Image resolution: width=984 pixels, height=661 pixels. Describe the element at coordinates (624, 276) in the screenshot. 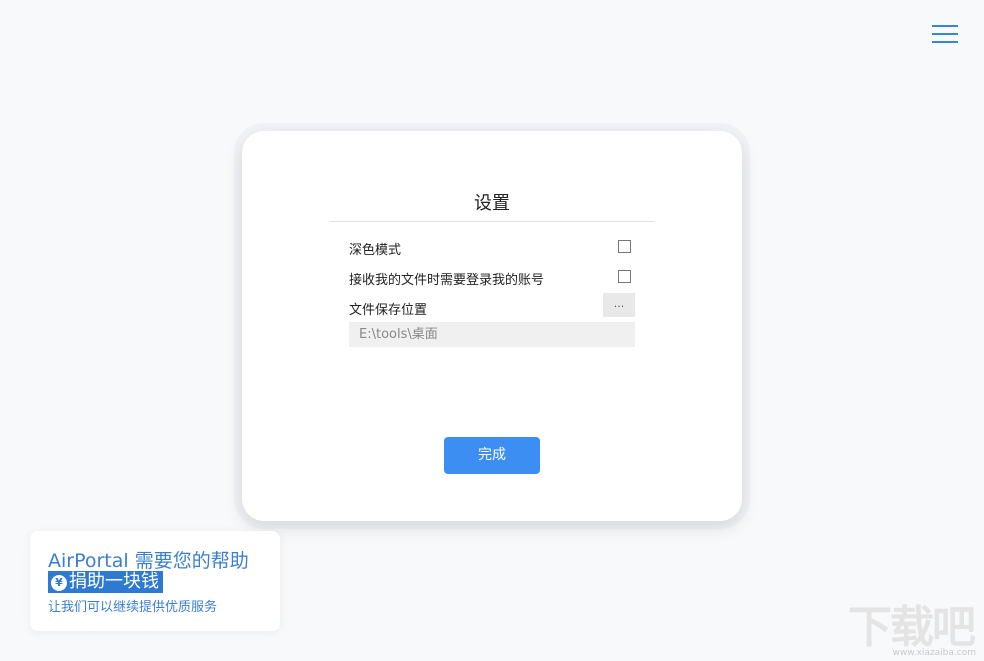

I see `require-login-checkbox` at that location.